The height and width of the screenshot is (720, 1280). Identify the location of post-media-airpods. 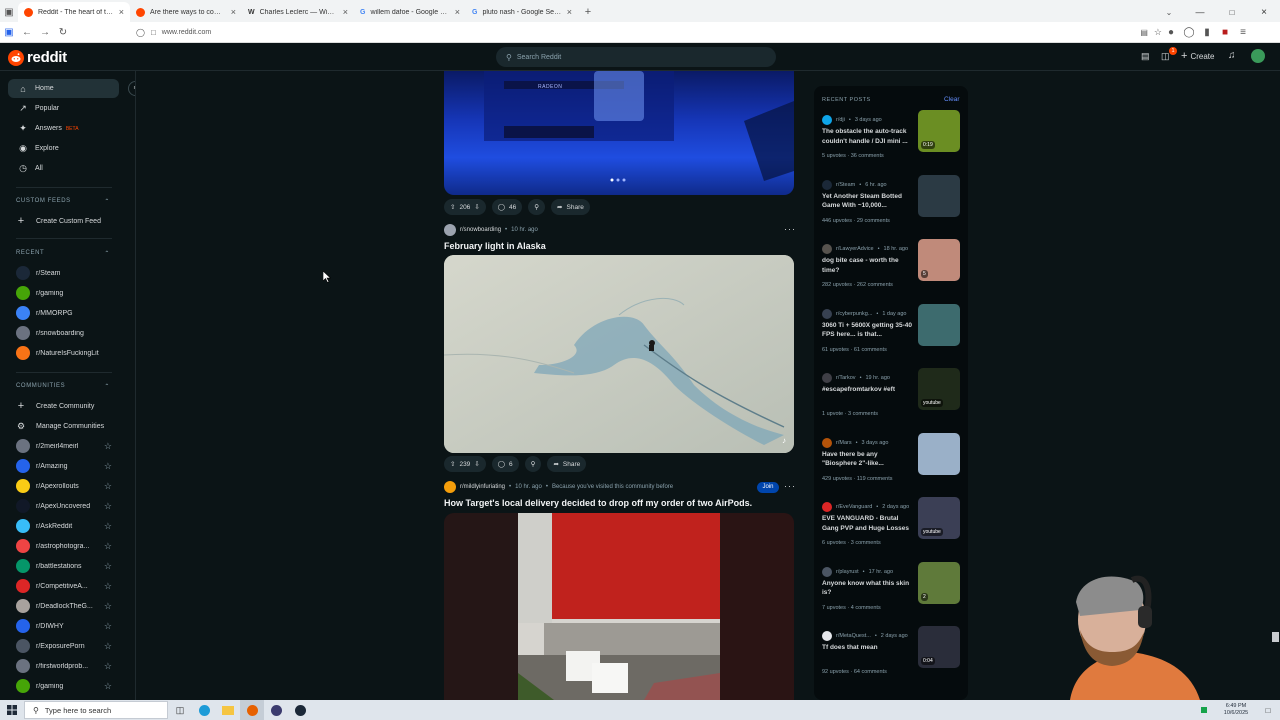
(619, 606).